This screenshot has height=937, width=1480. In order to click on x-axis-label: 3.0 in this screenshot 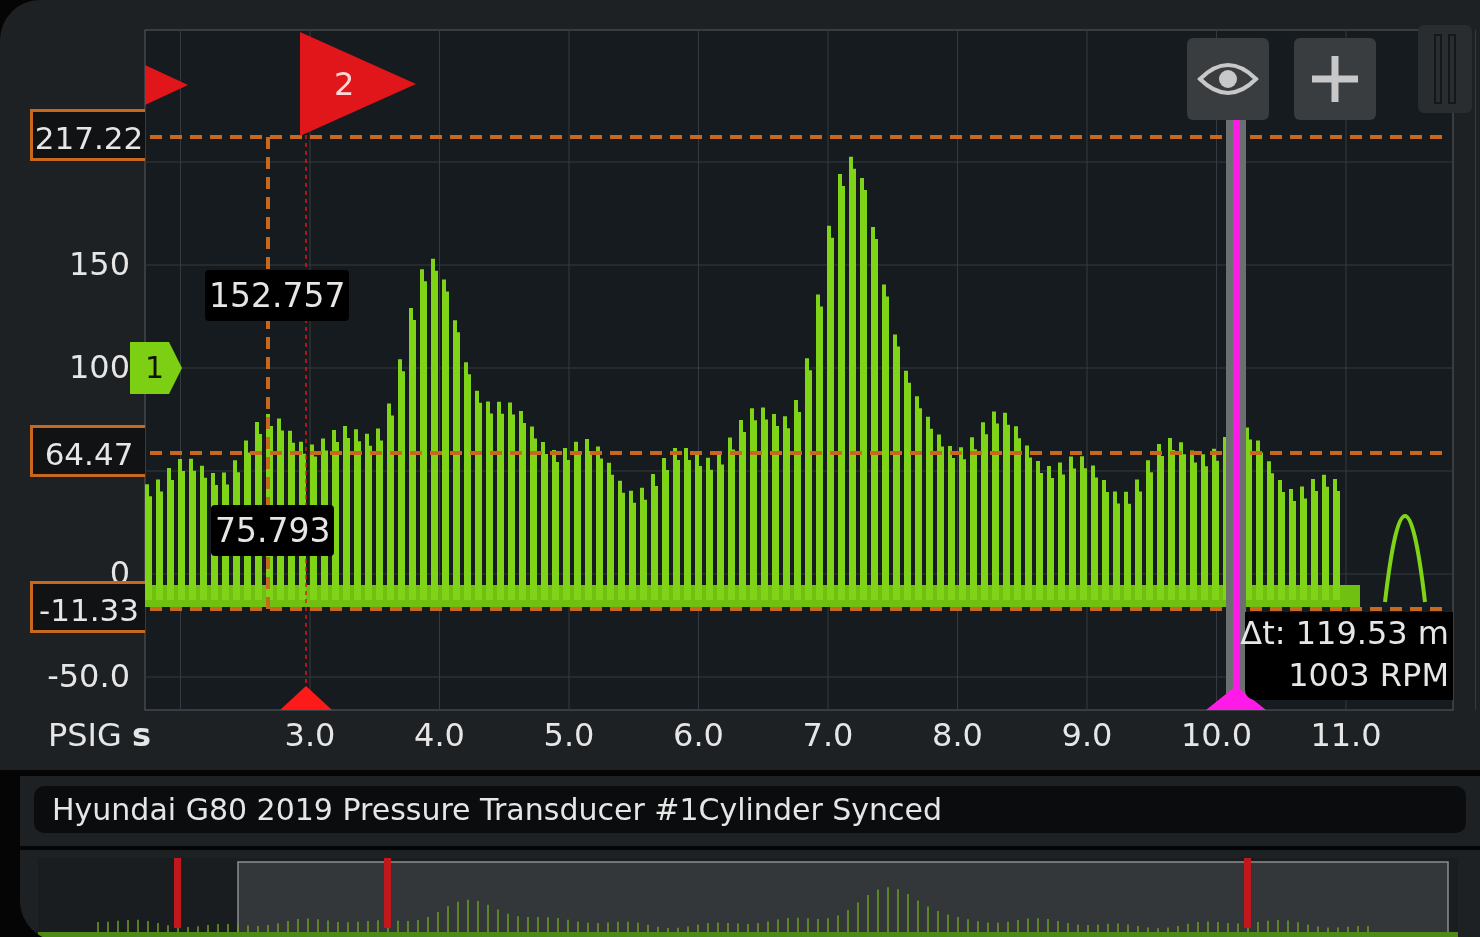, I will do `click(310, 735)`.